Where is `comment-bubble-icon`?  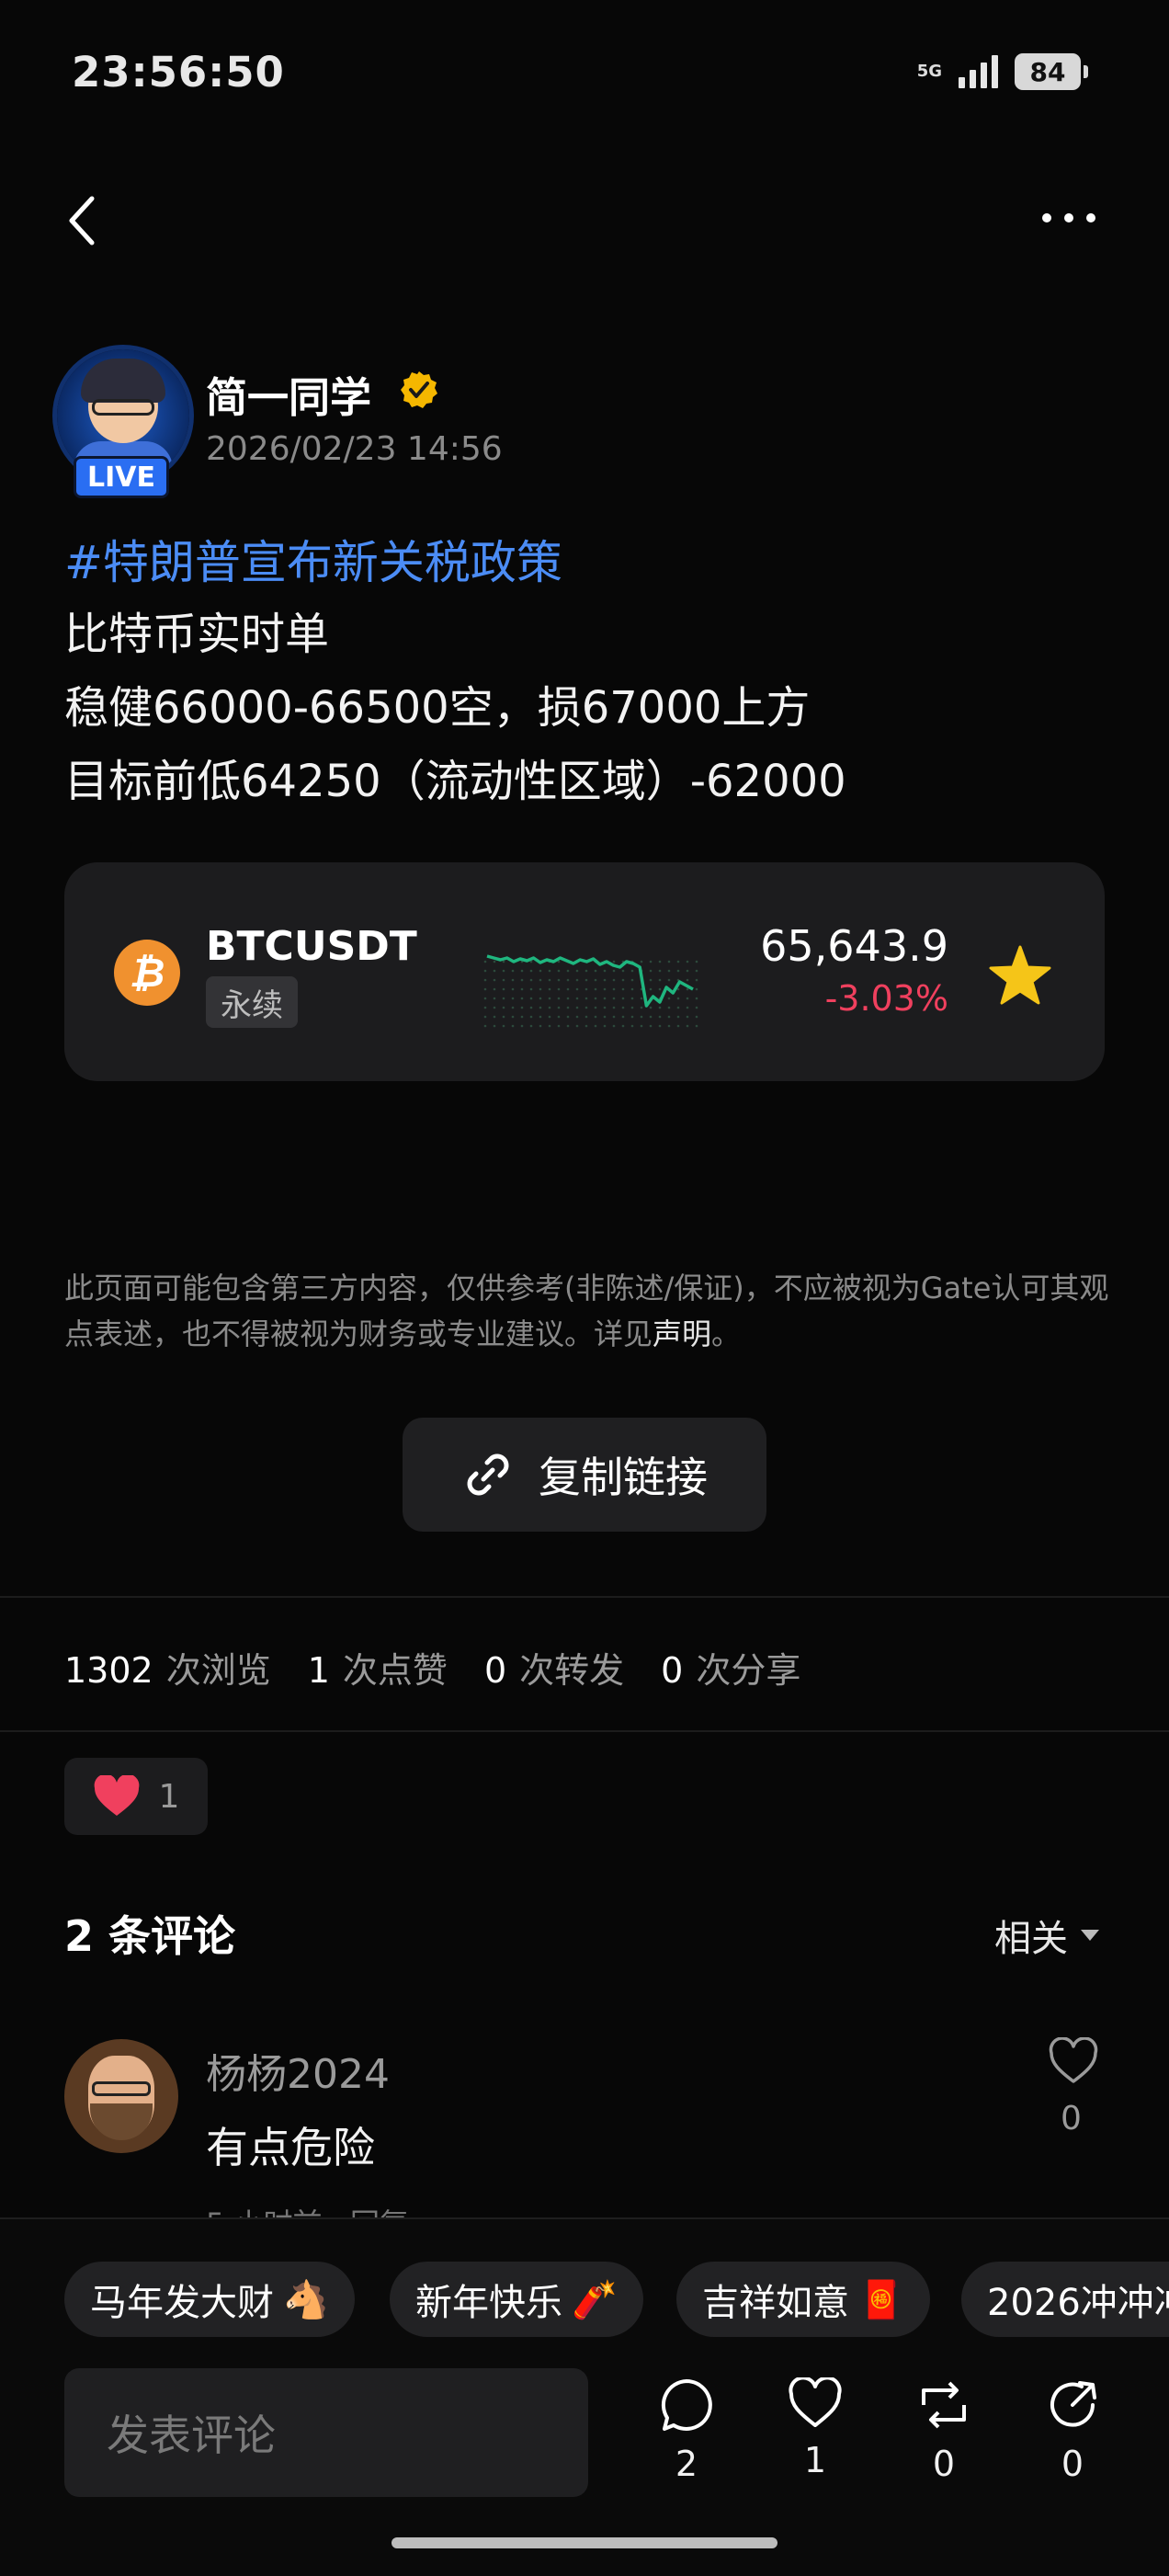 comment-bubble-icon is located at coordinates (686, 2405).